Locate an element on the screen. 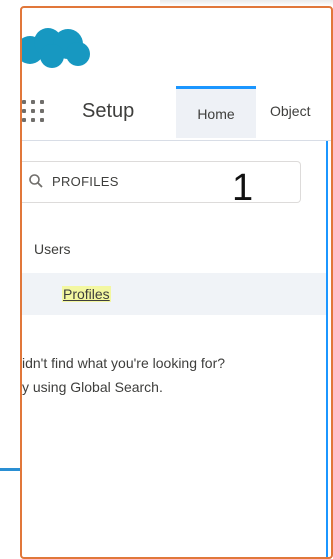 The height and width of the screenshot is (559, 333). background-divider is located at coordinates (11, 469).